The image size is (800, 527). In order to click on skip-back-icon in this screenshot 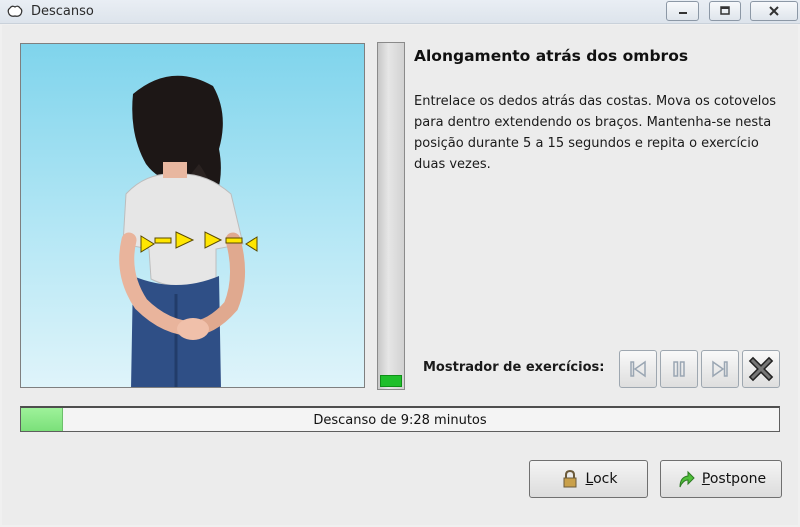, I will do `click(638, 369)`.